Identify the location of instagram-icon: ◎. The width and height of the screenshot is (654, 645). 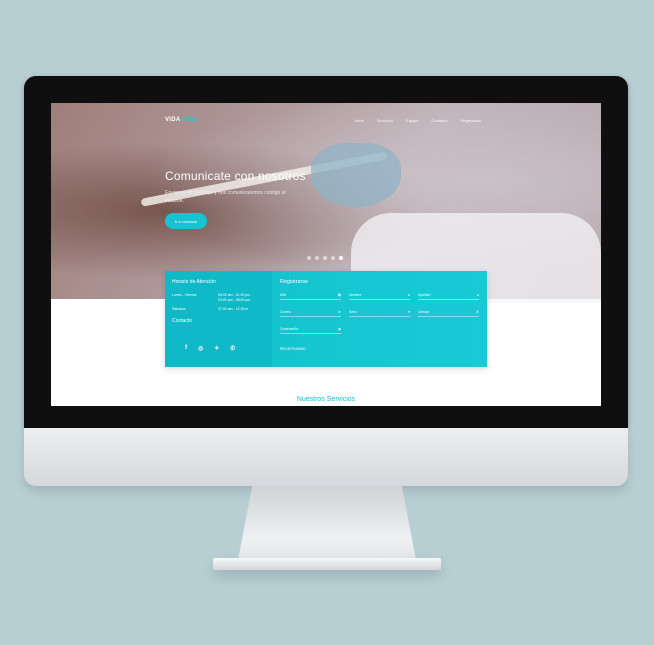
(200, 348).